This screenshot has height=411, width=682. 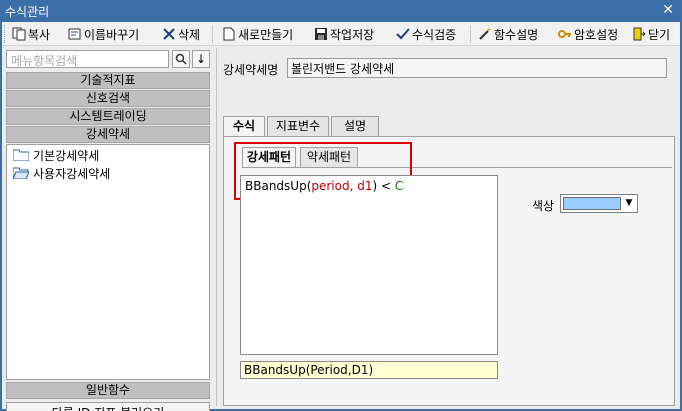 I want to click on search-button, so click(x=181, y=59).